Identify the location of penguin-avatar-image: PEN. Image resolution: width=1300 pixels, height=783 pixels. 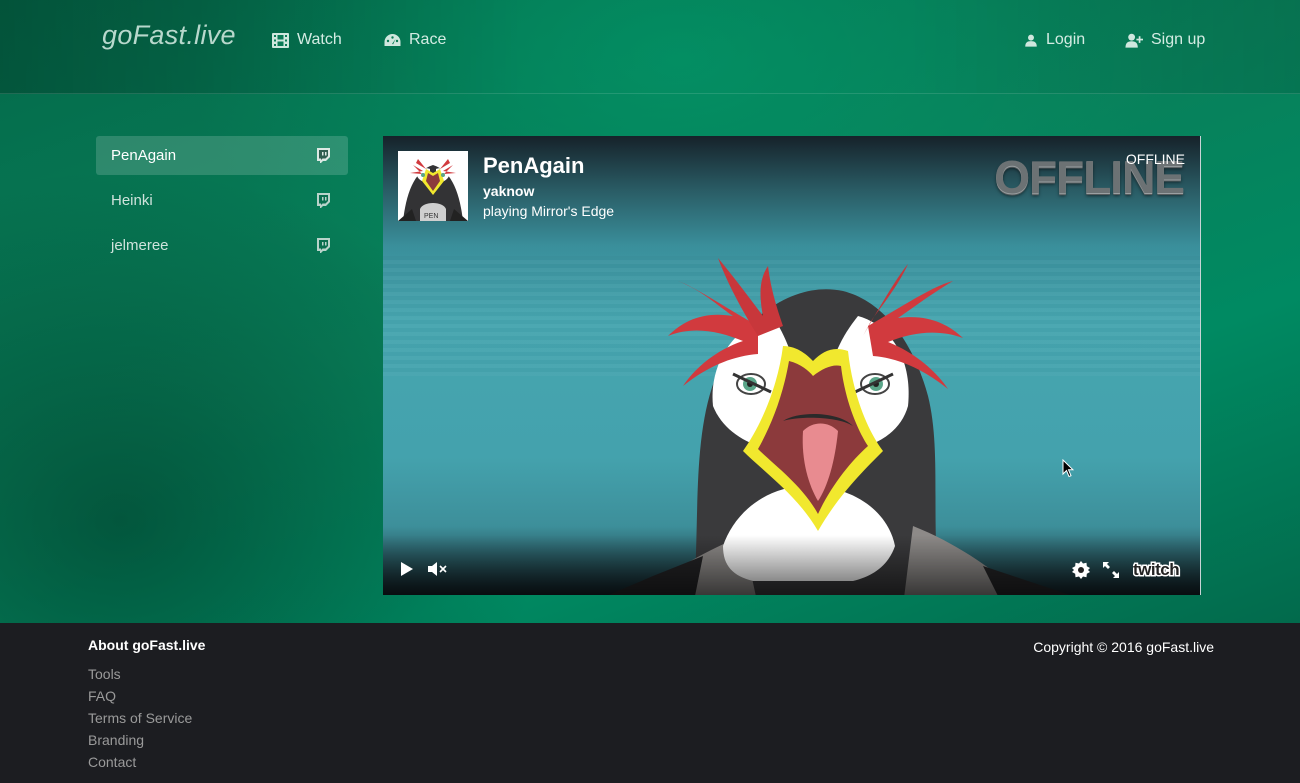
(433, 186).